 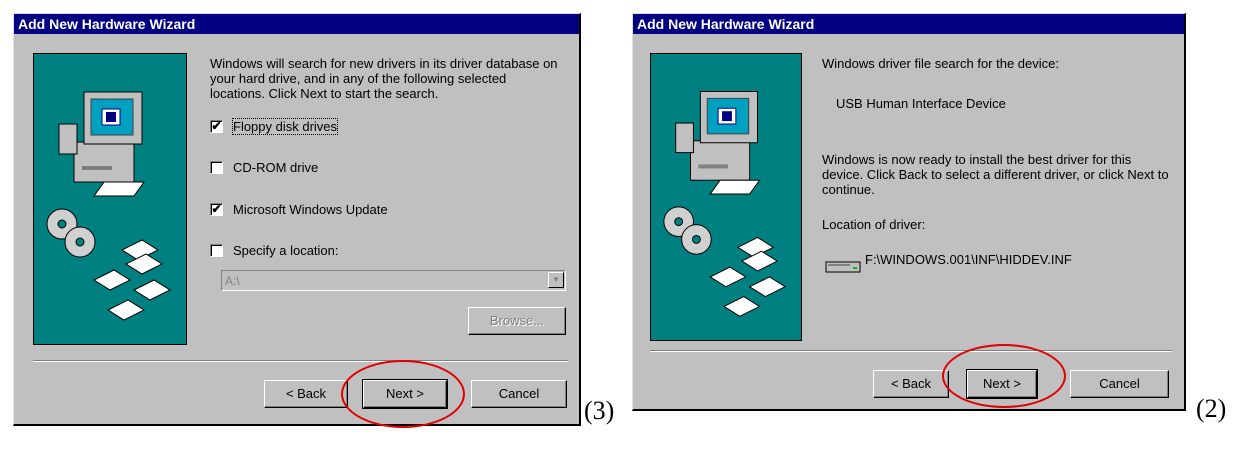 I want to click on option-label-floppy: Floppy disk drives, so click(x=285, y=126).